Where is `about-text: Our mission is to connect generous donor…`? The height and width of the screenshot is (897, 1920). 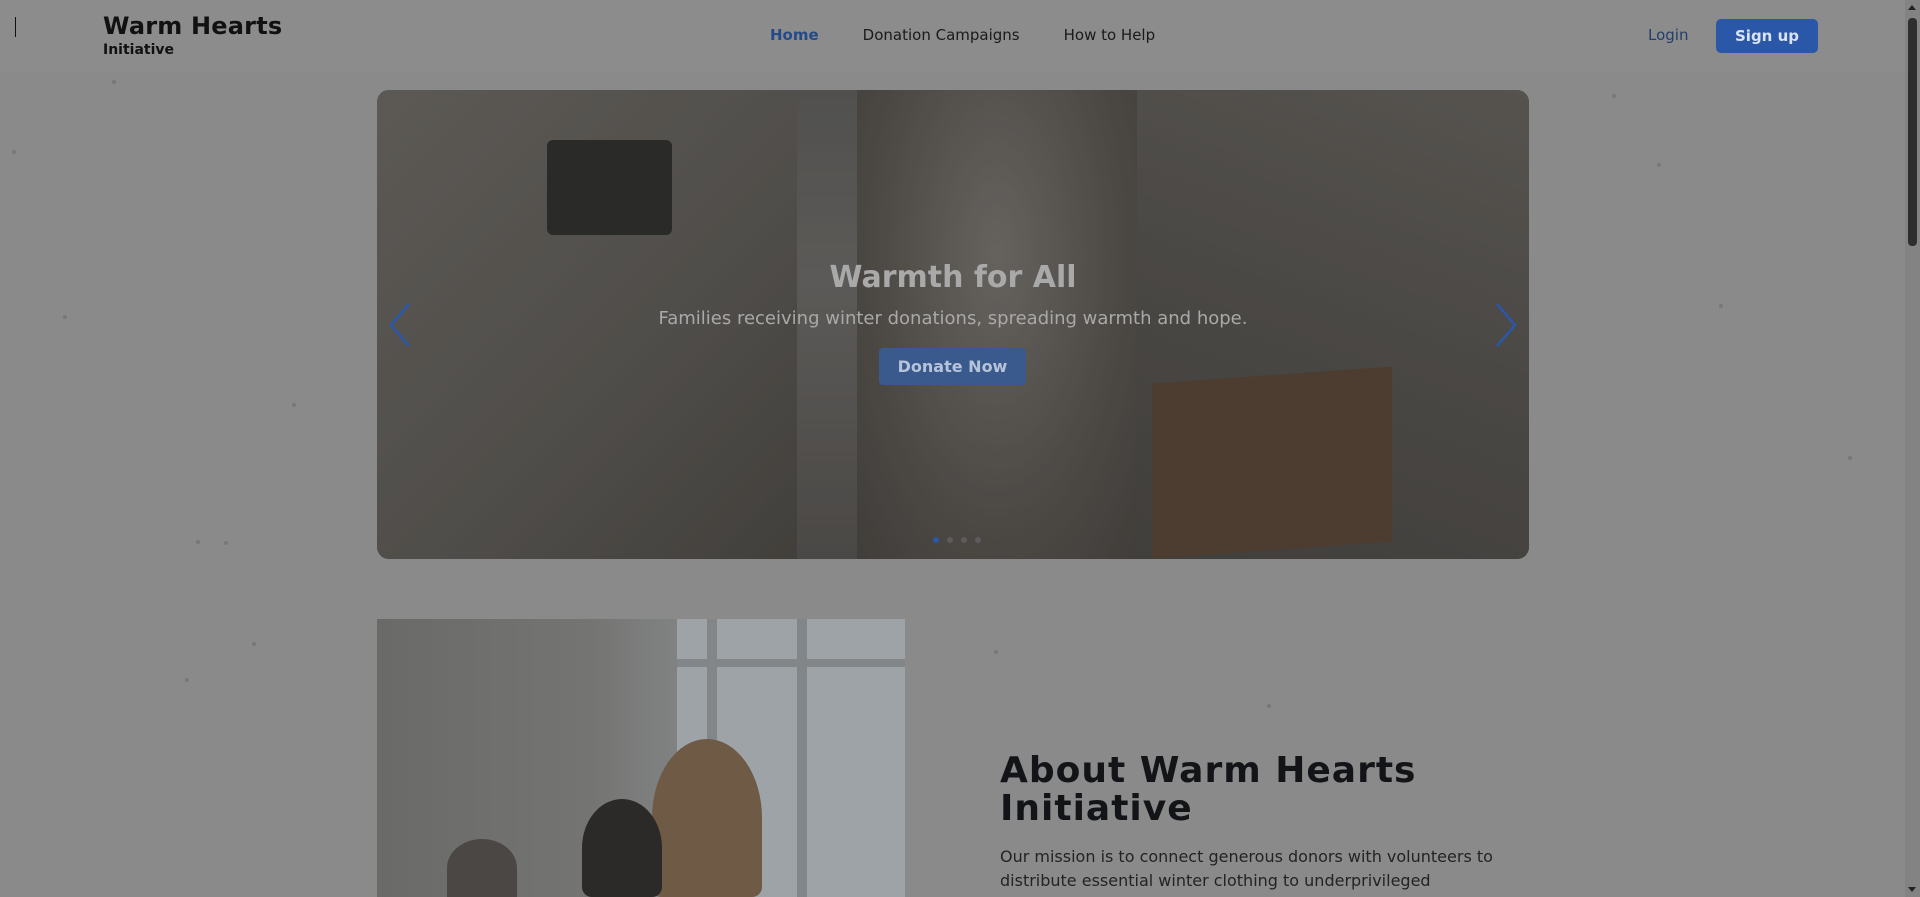 about-text: Our mission is to connect generous donor… is located at coordinates (1246, 868).